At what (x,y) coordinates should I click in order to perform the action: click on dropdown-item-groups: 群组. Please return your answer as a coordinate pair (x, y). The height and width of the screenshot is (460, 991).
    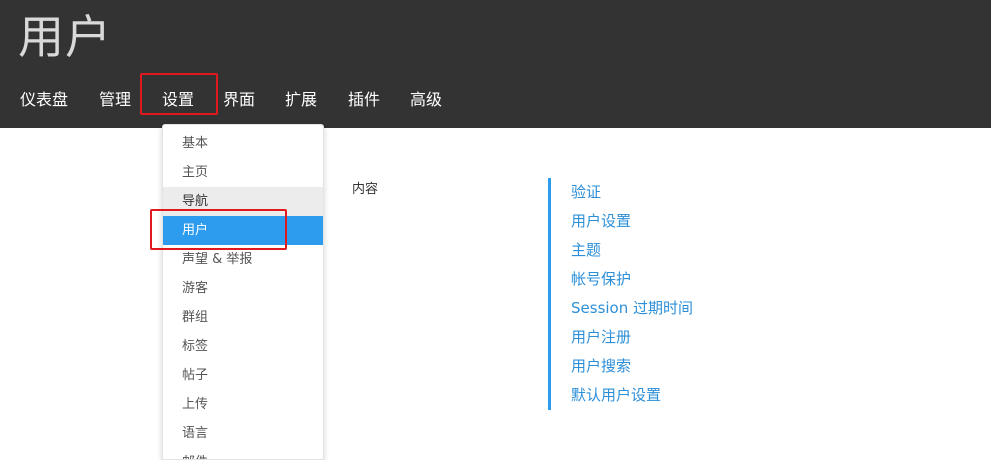
    Looking at the image, I should click on (243, 317).